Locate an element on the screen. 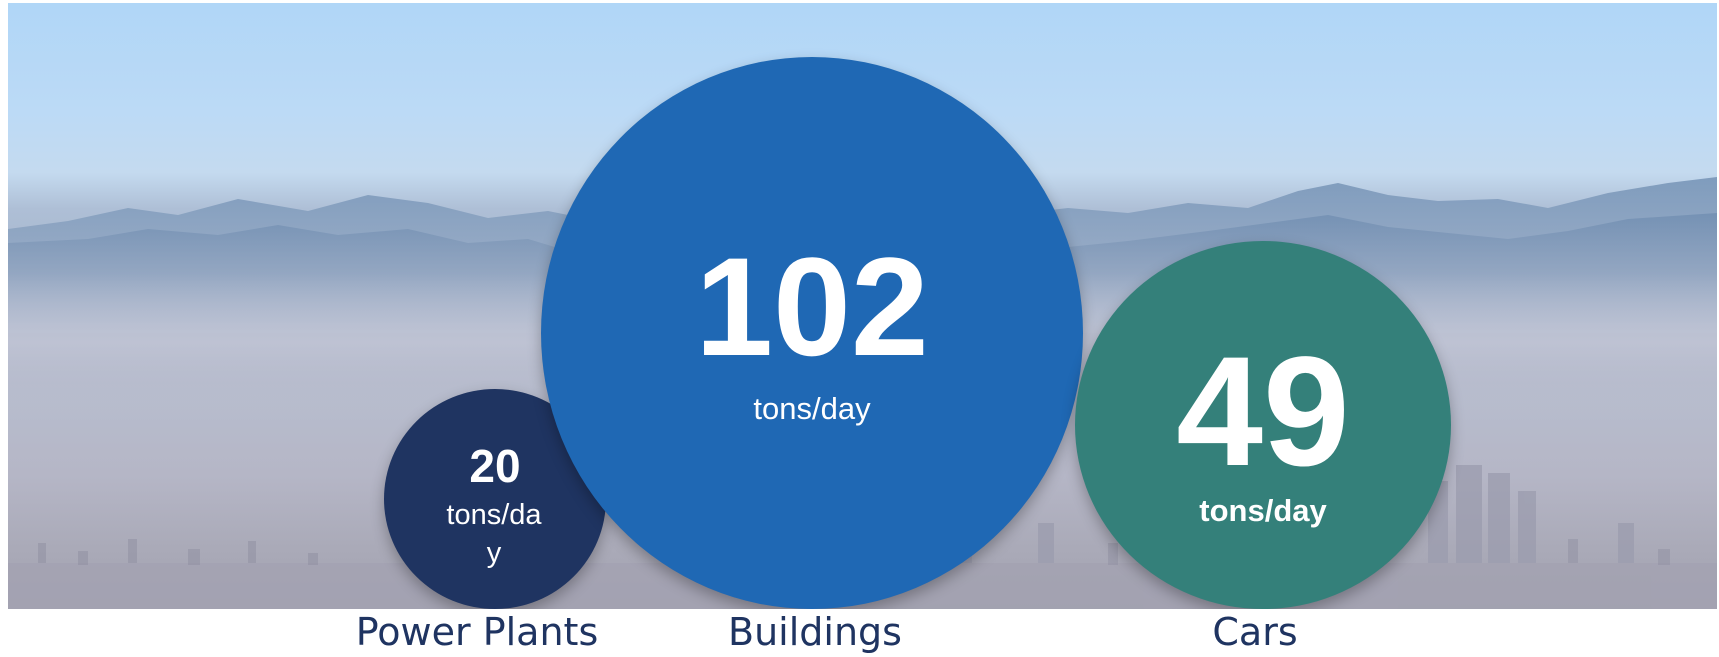 Image resolution: width=1719 pixels, height=657 pixels. cars-label: Cars is located at coordinates (1255, 632).